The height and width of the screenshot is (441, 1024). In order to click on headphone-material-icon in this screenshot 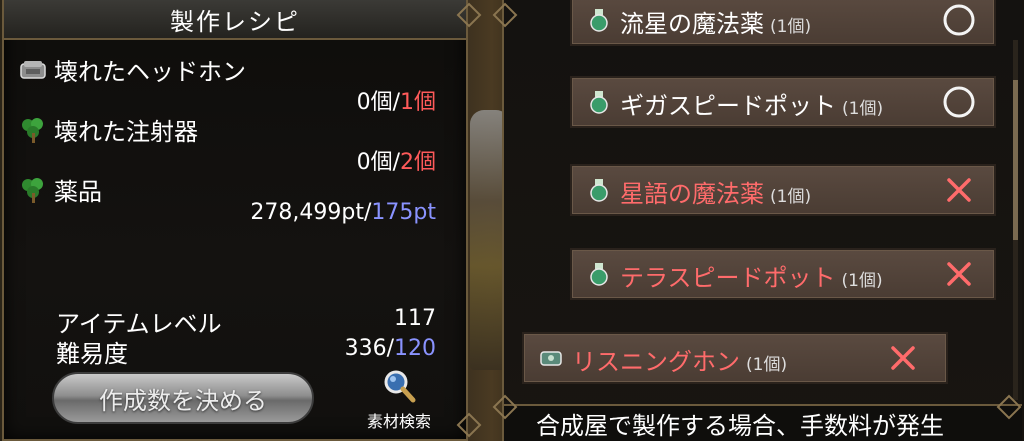, I will do `click(33, 69)`.